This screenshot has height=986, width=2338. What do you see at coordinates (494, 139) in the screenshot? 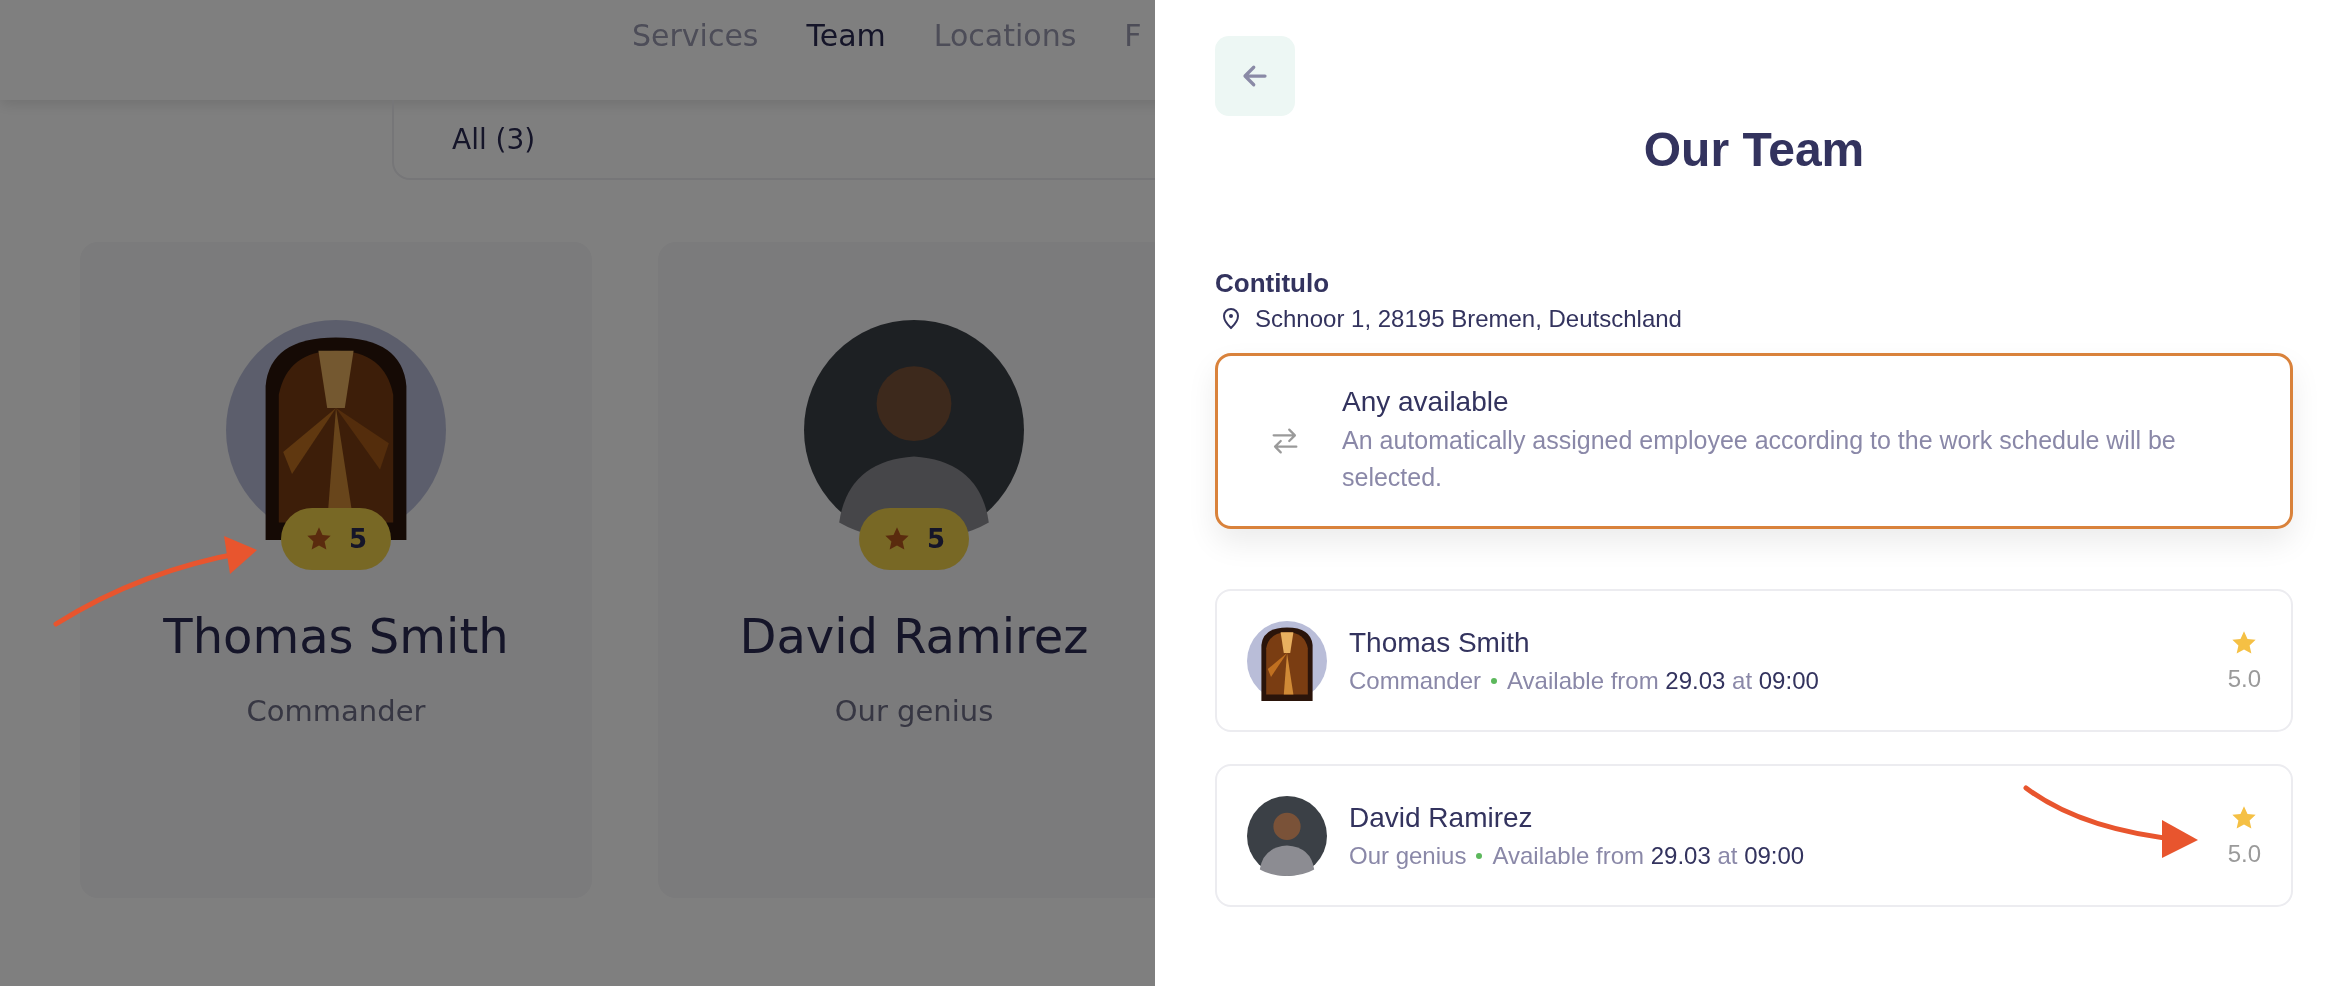
I see `filter-tab: All (3)` at bounding box center [494, 139].